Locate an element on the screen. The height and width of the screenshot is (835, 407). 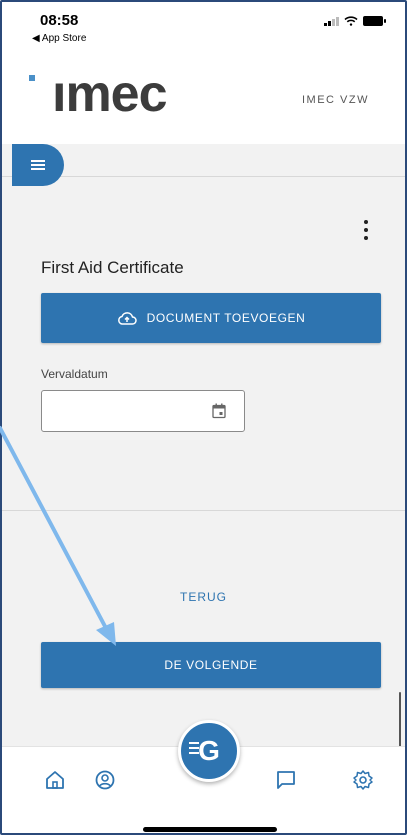
battery-icon is located at coordinates (374, 21).